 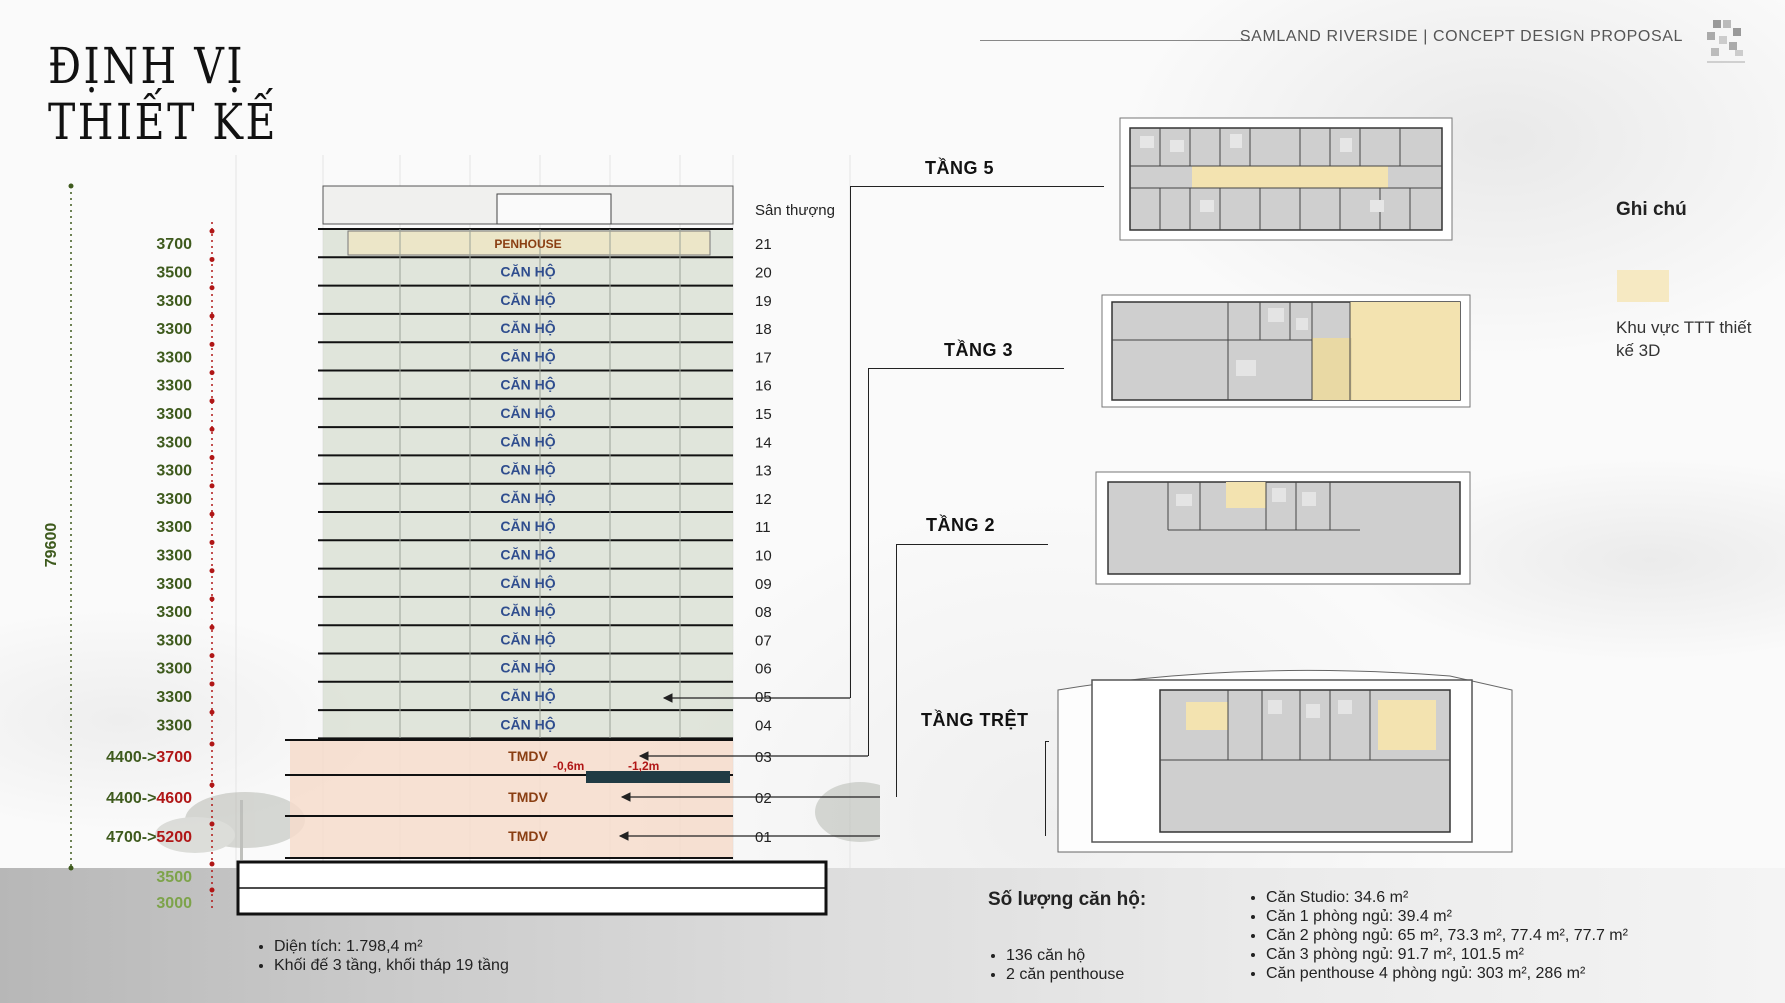 What do you see at coordinates (763, 357) in the screenshot?
I see `floor-level: 17` at bounding box center [763, 357].